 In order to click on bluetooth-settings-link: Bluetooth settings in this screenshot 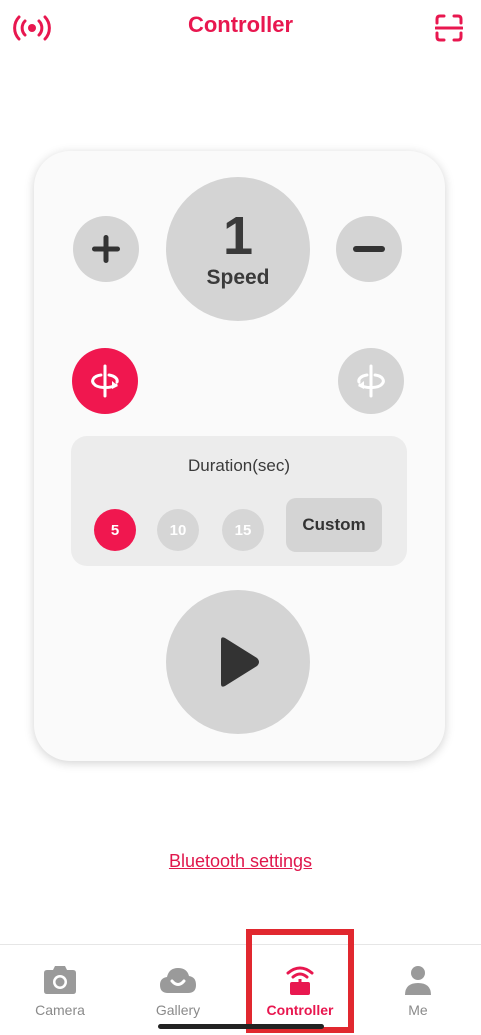, I will do `click(240, 861)`.